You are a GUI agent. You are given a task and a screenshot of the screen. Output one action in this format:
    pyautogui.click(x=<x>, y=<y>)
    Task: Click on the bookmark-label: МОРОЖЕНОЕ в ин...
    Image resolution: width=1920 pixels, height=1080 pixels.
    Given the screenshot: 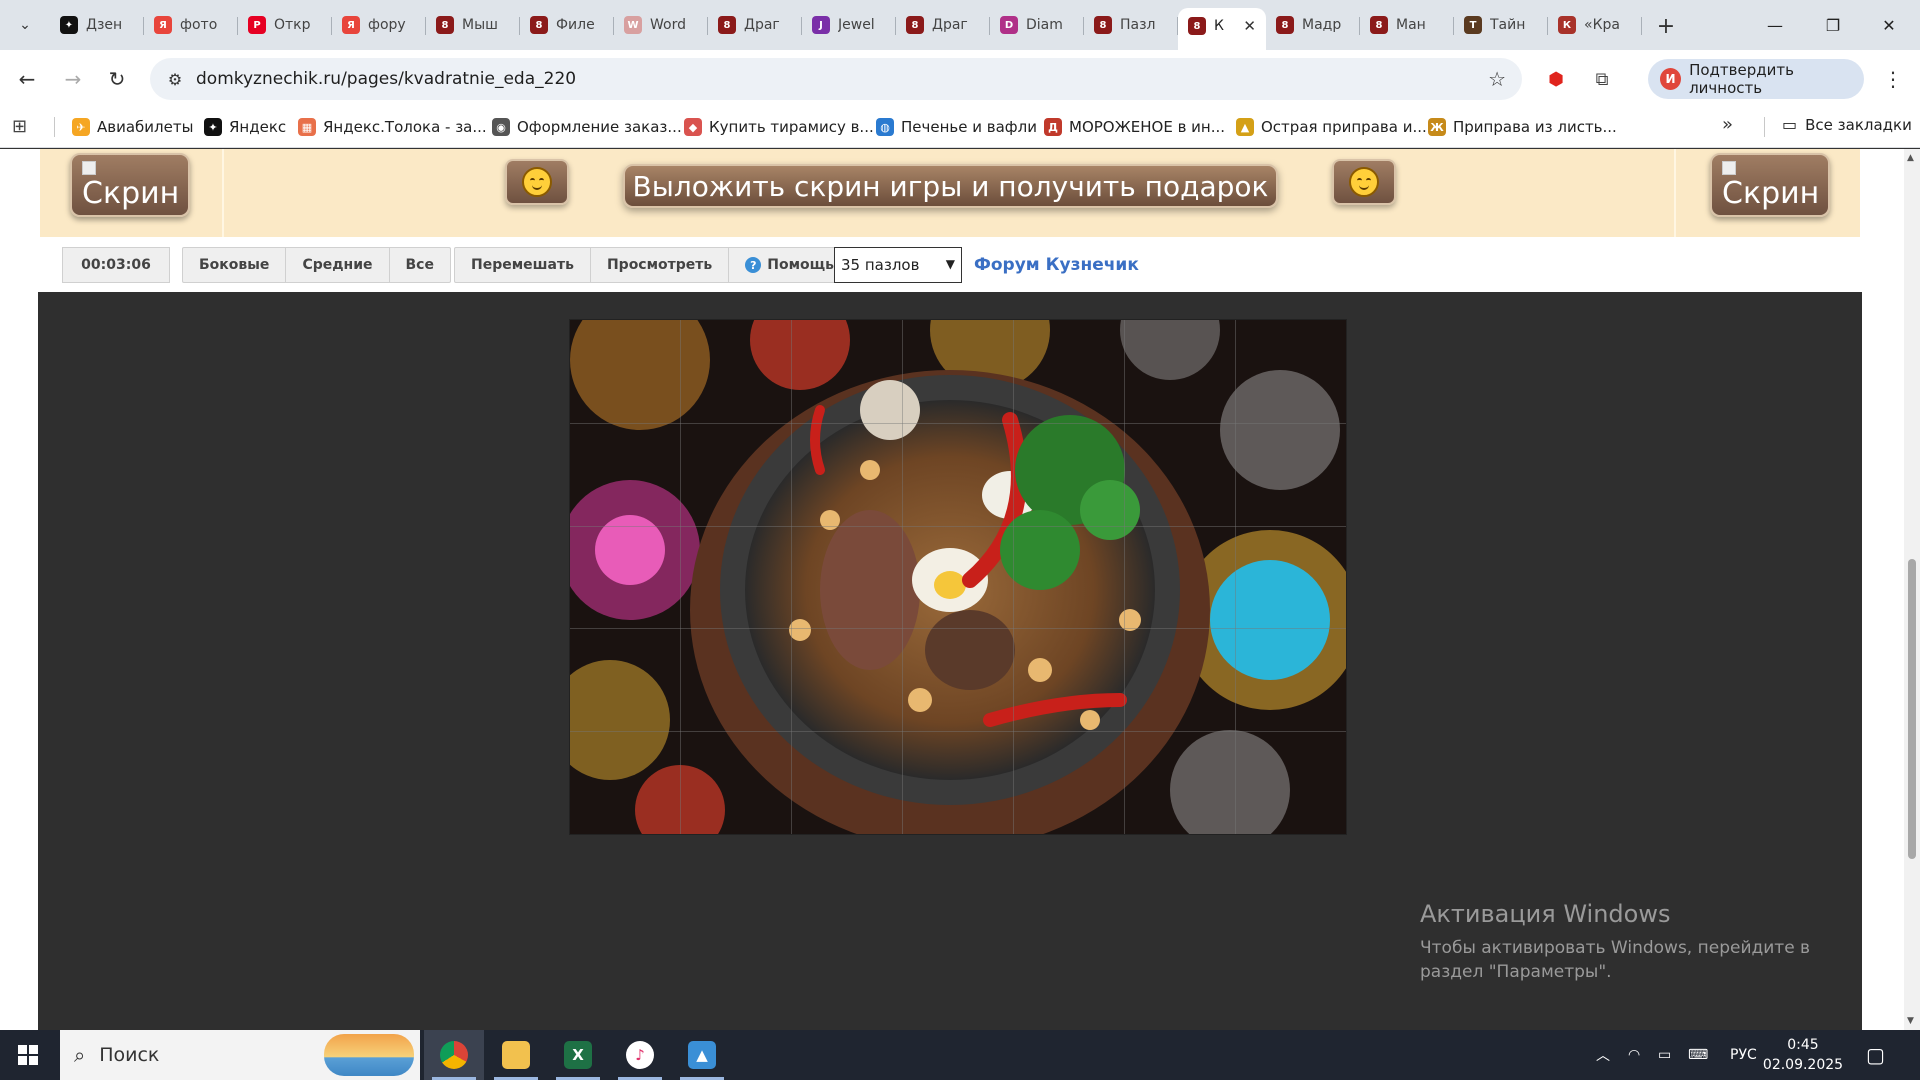 What is the action you would take?
    pyautogui.click(x=1147, y=127)
    